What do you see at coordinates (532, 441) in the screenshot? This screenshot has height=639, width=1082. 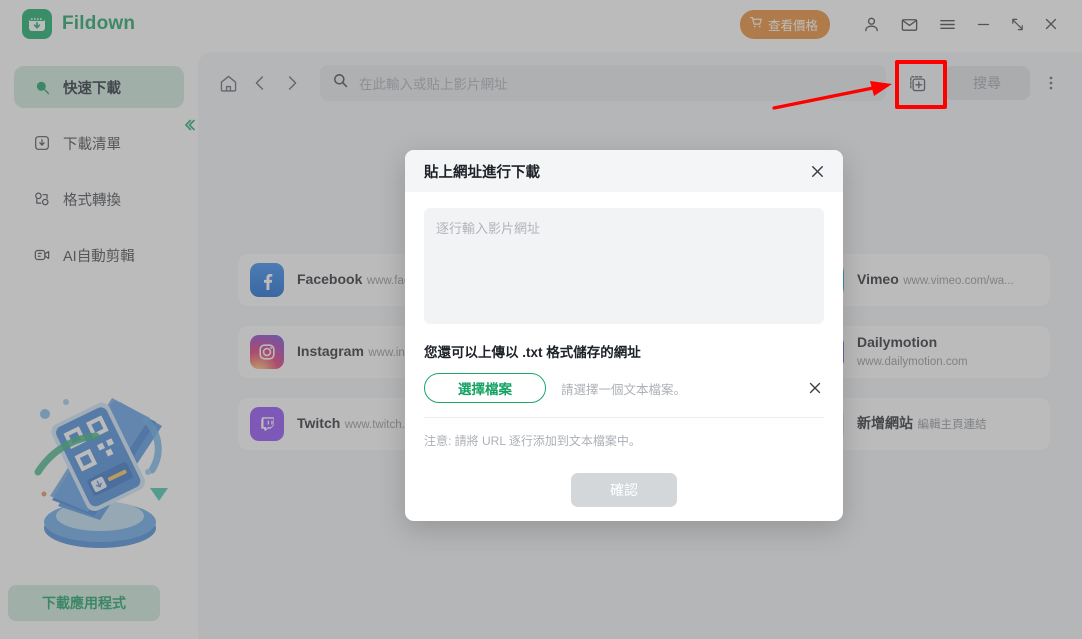 I see `upload-note: 注意: 請將 URL 逐行添加到文本檔案中。` at bounding box center [532, 441].